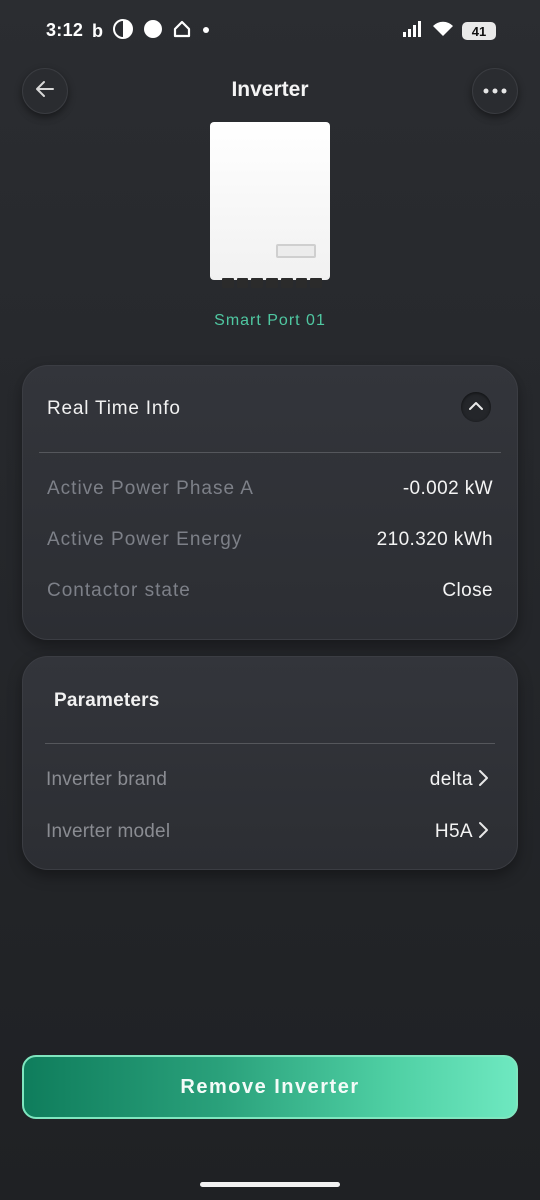 This screenshot has height=1200, width=540. Describe the element at coordinates (443, 31) in the screenshot. I see `wifi-icon` at that location.